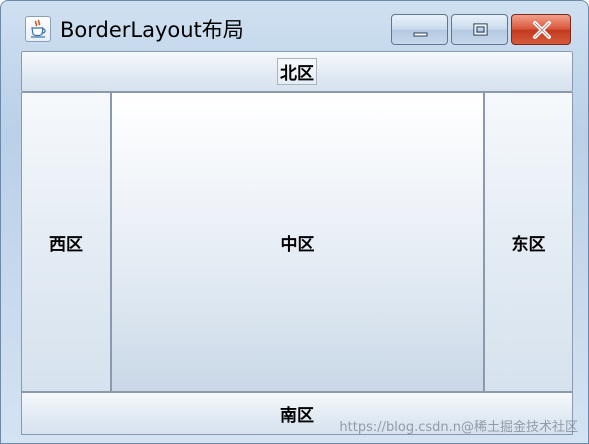  I want to click on north-label: 北区, so click(297, 71).